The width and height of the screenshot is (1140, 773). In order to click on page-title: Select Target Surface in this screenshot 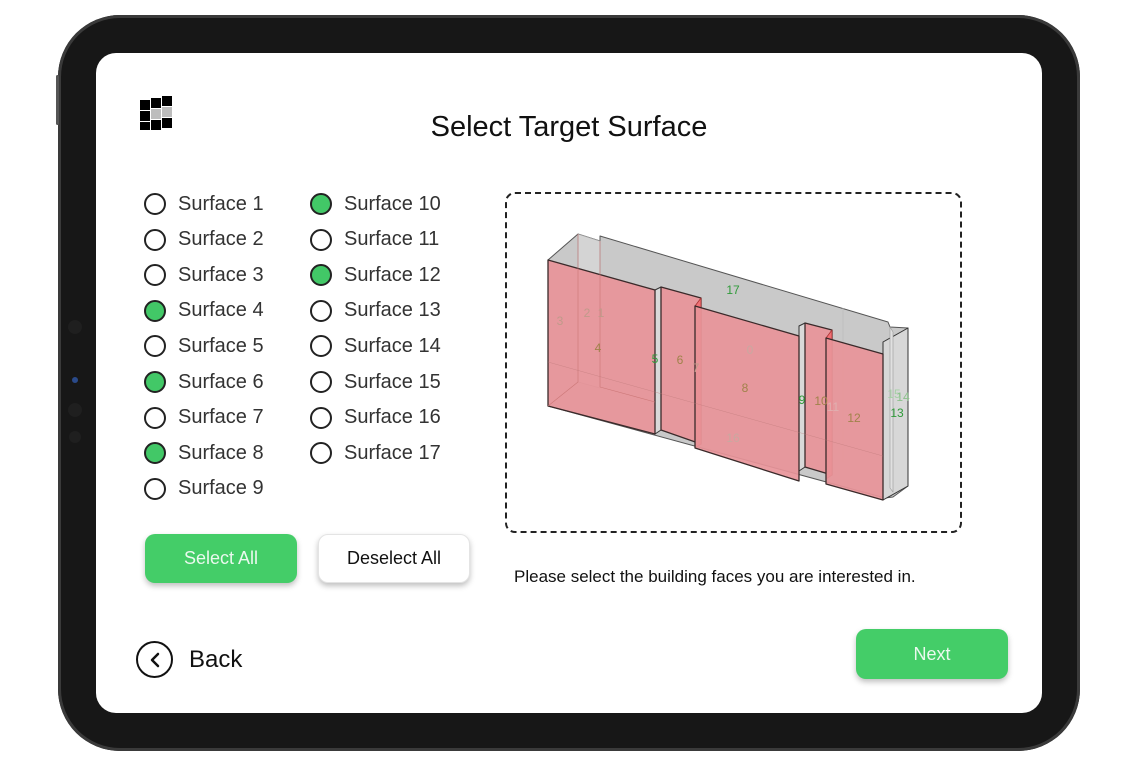, I will do `click(569, 127)`.